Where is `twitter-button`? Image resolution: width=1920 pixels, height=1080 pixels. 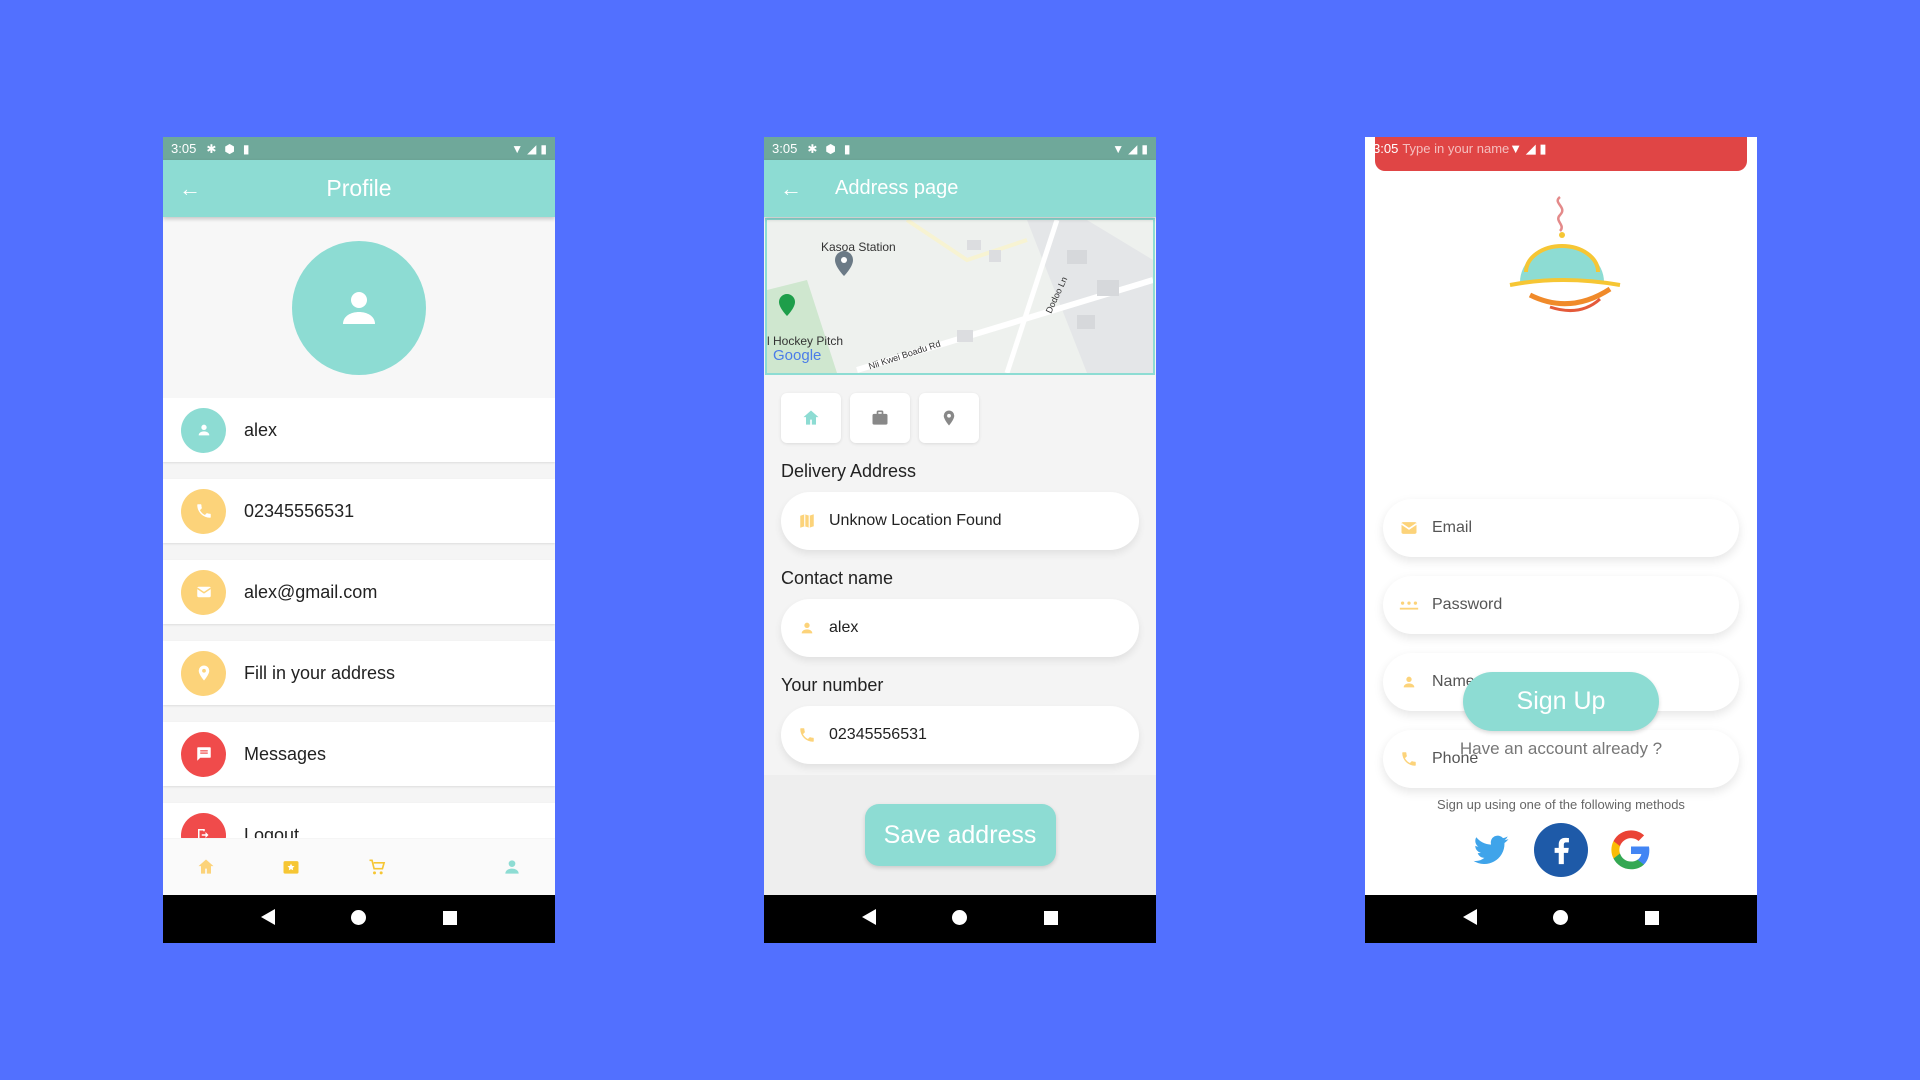
twitter-button is located at coordinates (1491, 850).